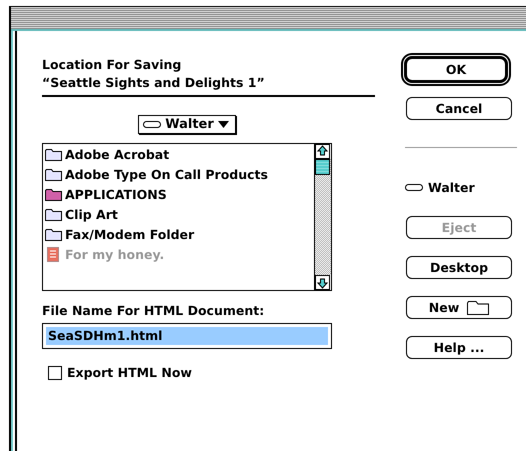  What do you see at coordinates (459, 307) in the screenshot?
I see `dialog-button: New` at bounding box center [459, 307].